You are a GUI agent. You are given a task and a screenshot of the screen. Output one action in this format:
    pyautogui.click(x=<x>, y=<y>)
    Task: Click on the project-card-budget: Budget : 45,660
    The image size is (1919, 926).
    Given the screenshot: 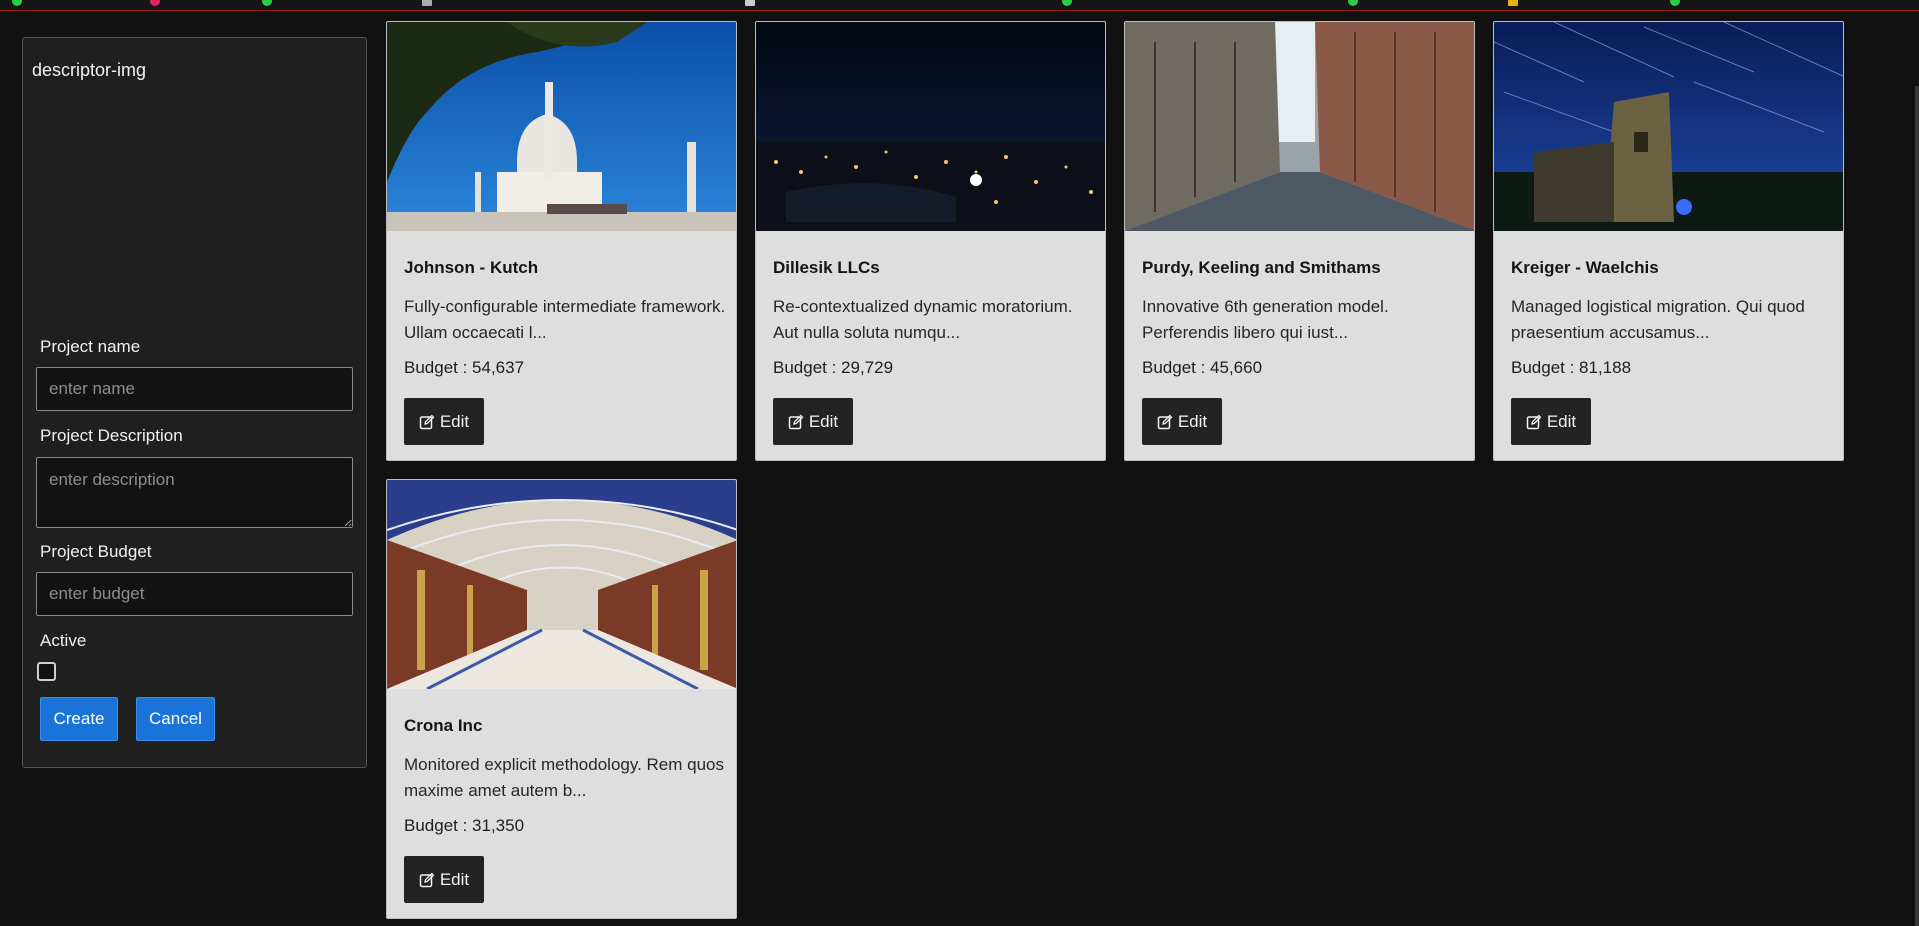 What is the action you would take?
    pyautogui.click(x=1202, y=367)
    